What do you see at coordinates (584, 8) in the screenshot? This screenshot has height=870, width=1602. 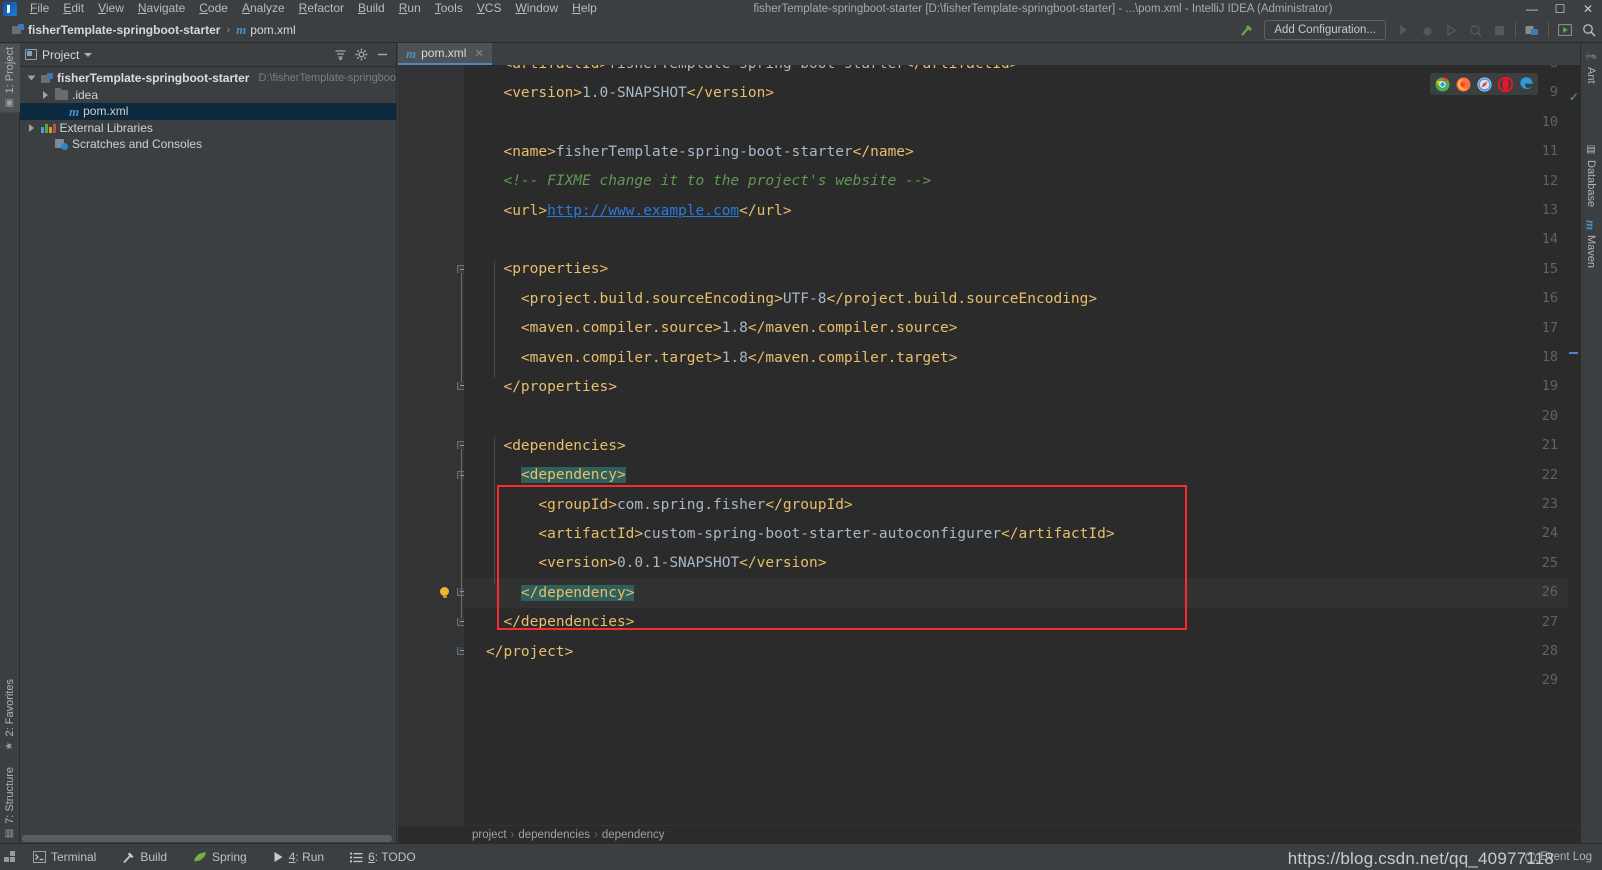 I see `menu-item-help: Help` at bounding box center [584, 8].